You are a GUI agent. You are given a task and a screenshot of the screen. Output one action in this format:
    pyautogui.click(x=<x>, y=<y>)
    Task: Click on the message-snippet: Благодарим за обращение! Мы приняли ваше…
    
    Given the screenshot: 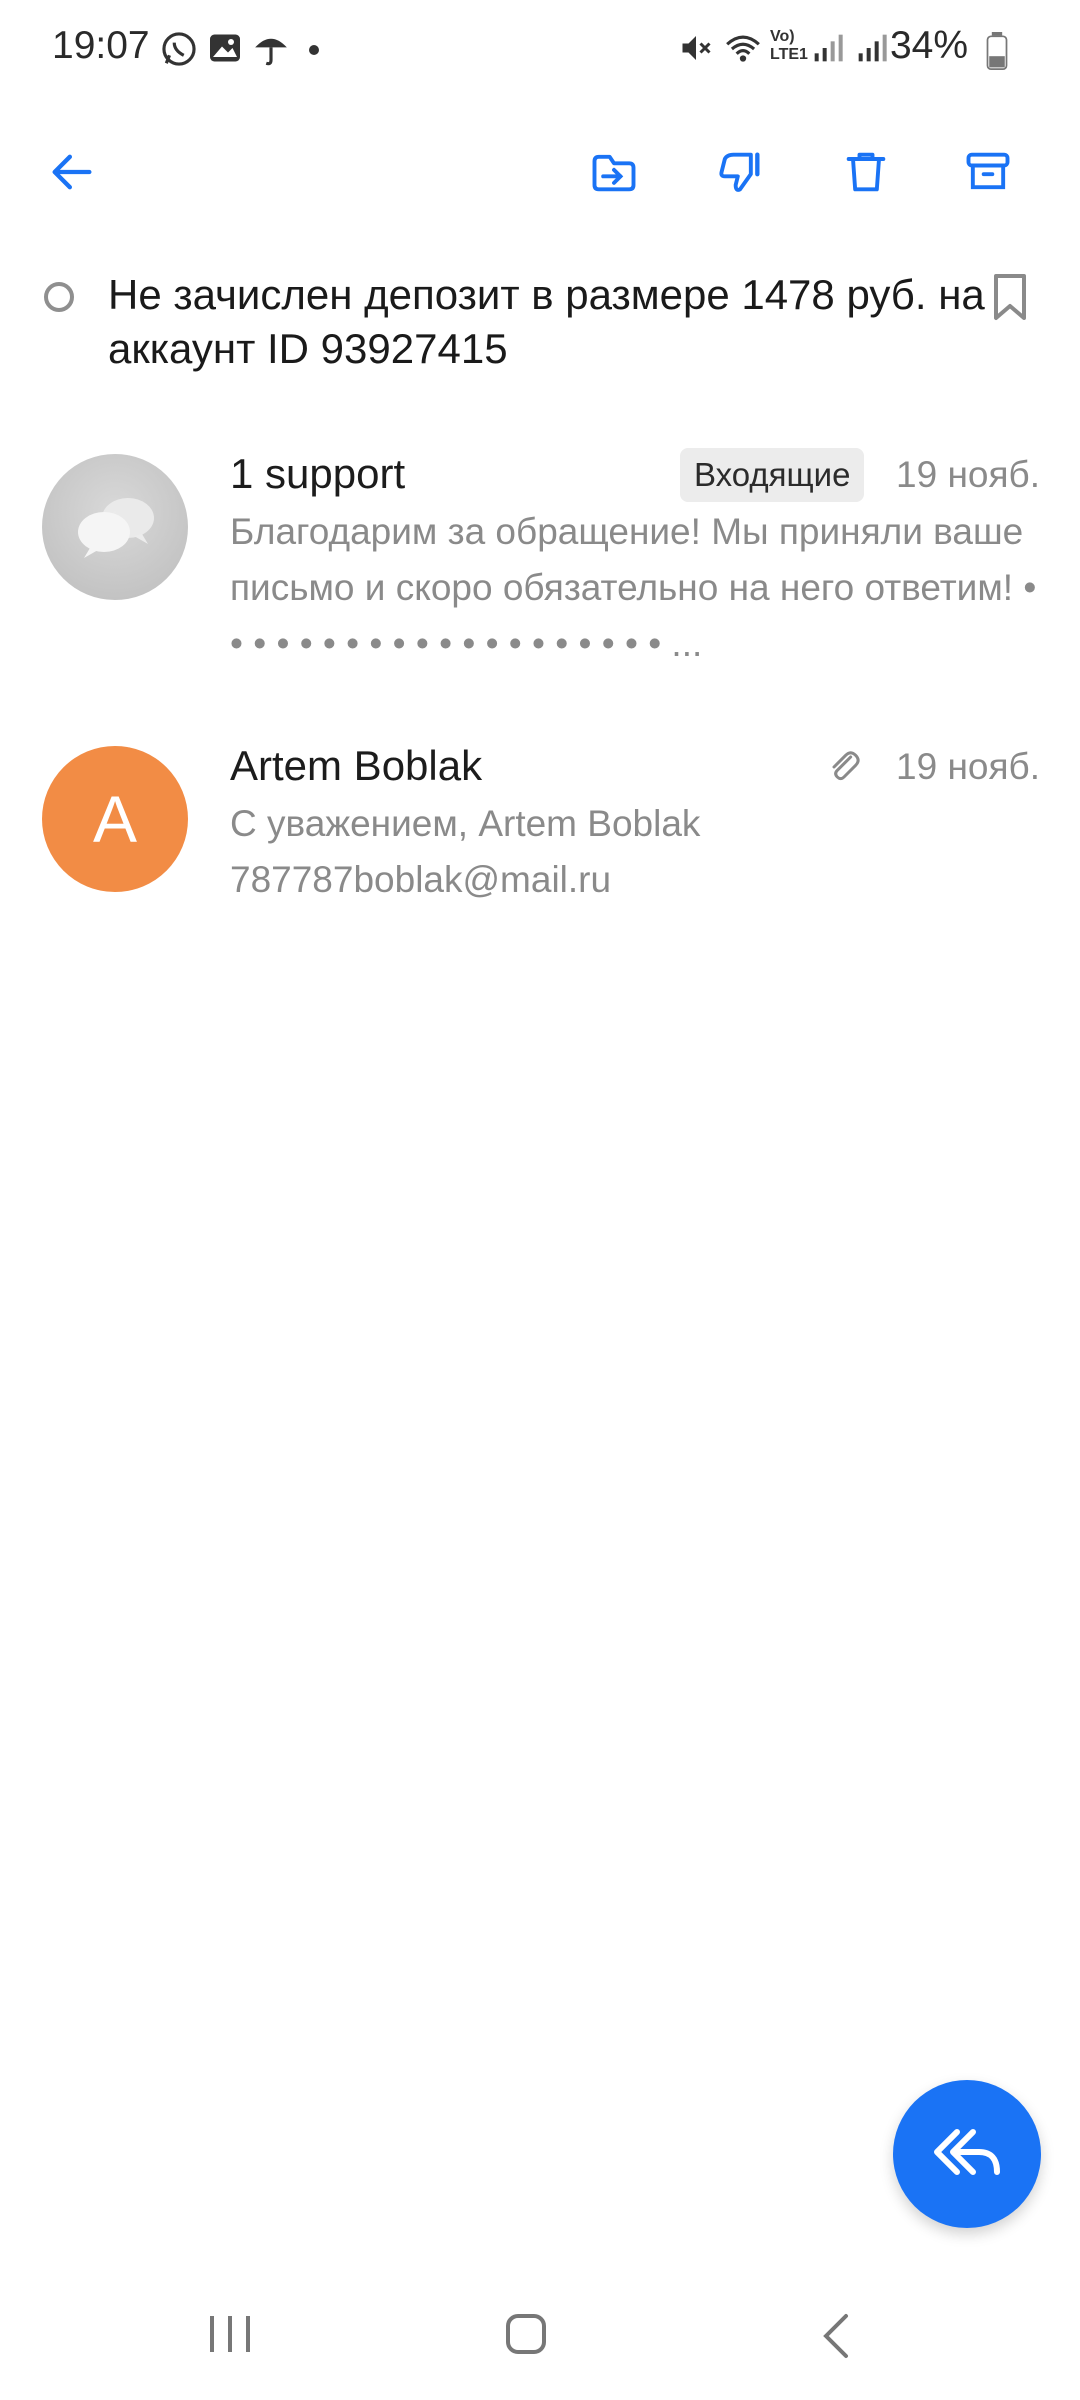 What is the action you would take?
    pyautogui.click(x=633, y=587)
    